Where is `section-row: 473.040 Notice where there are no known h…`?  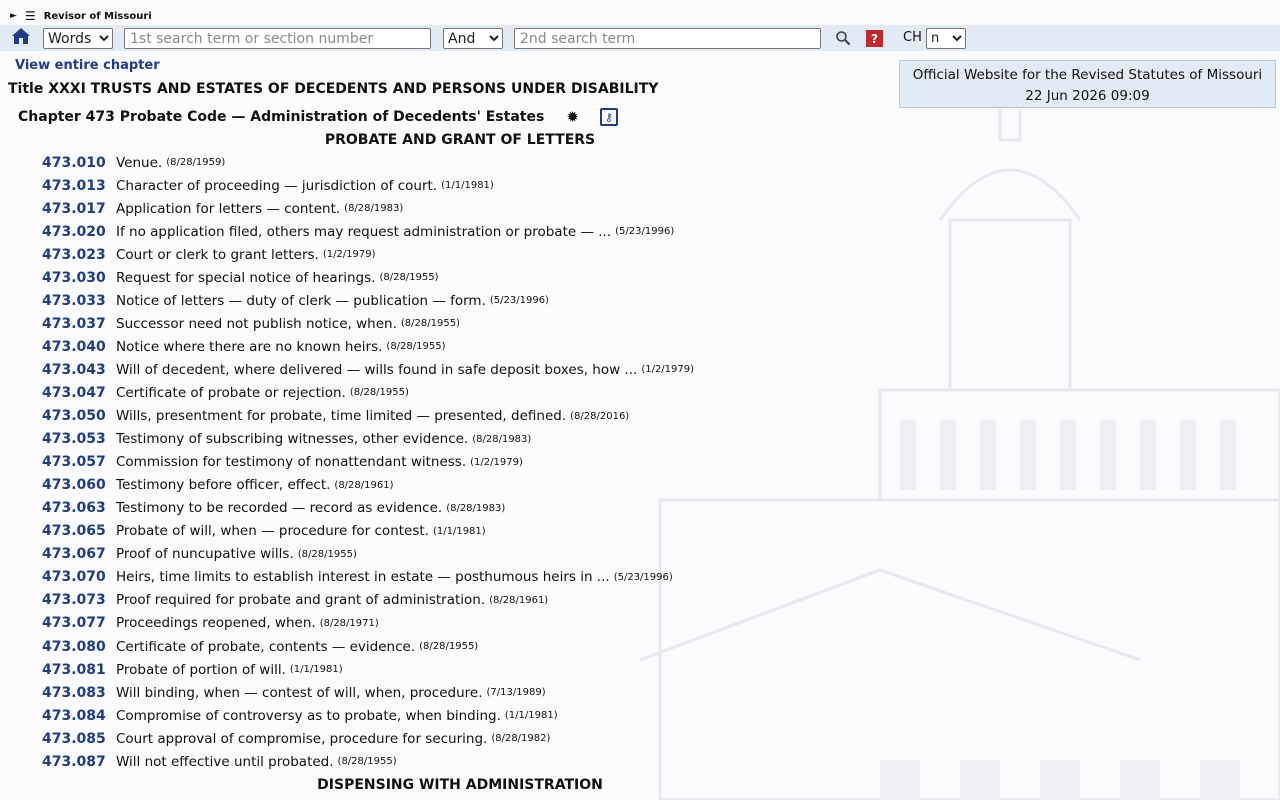 section-row: 473.040 Notice where there are no known h… is located at coordinates (347, 346).